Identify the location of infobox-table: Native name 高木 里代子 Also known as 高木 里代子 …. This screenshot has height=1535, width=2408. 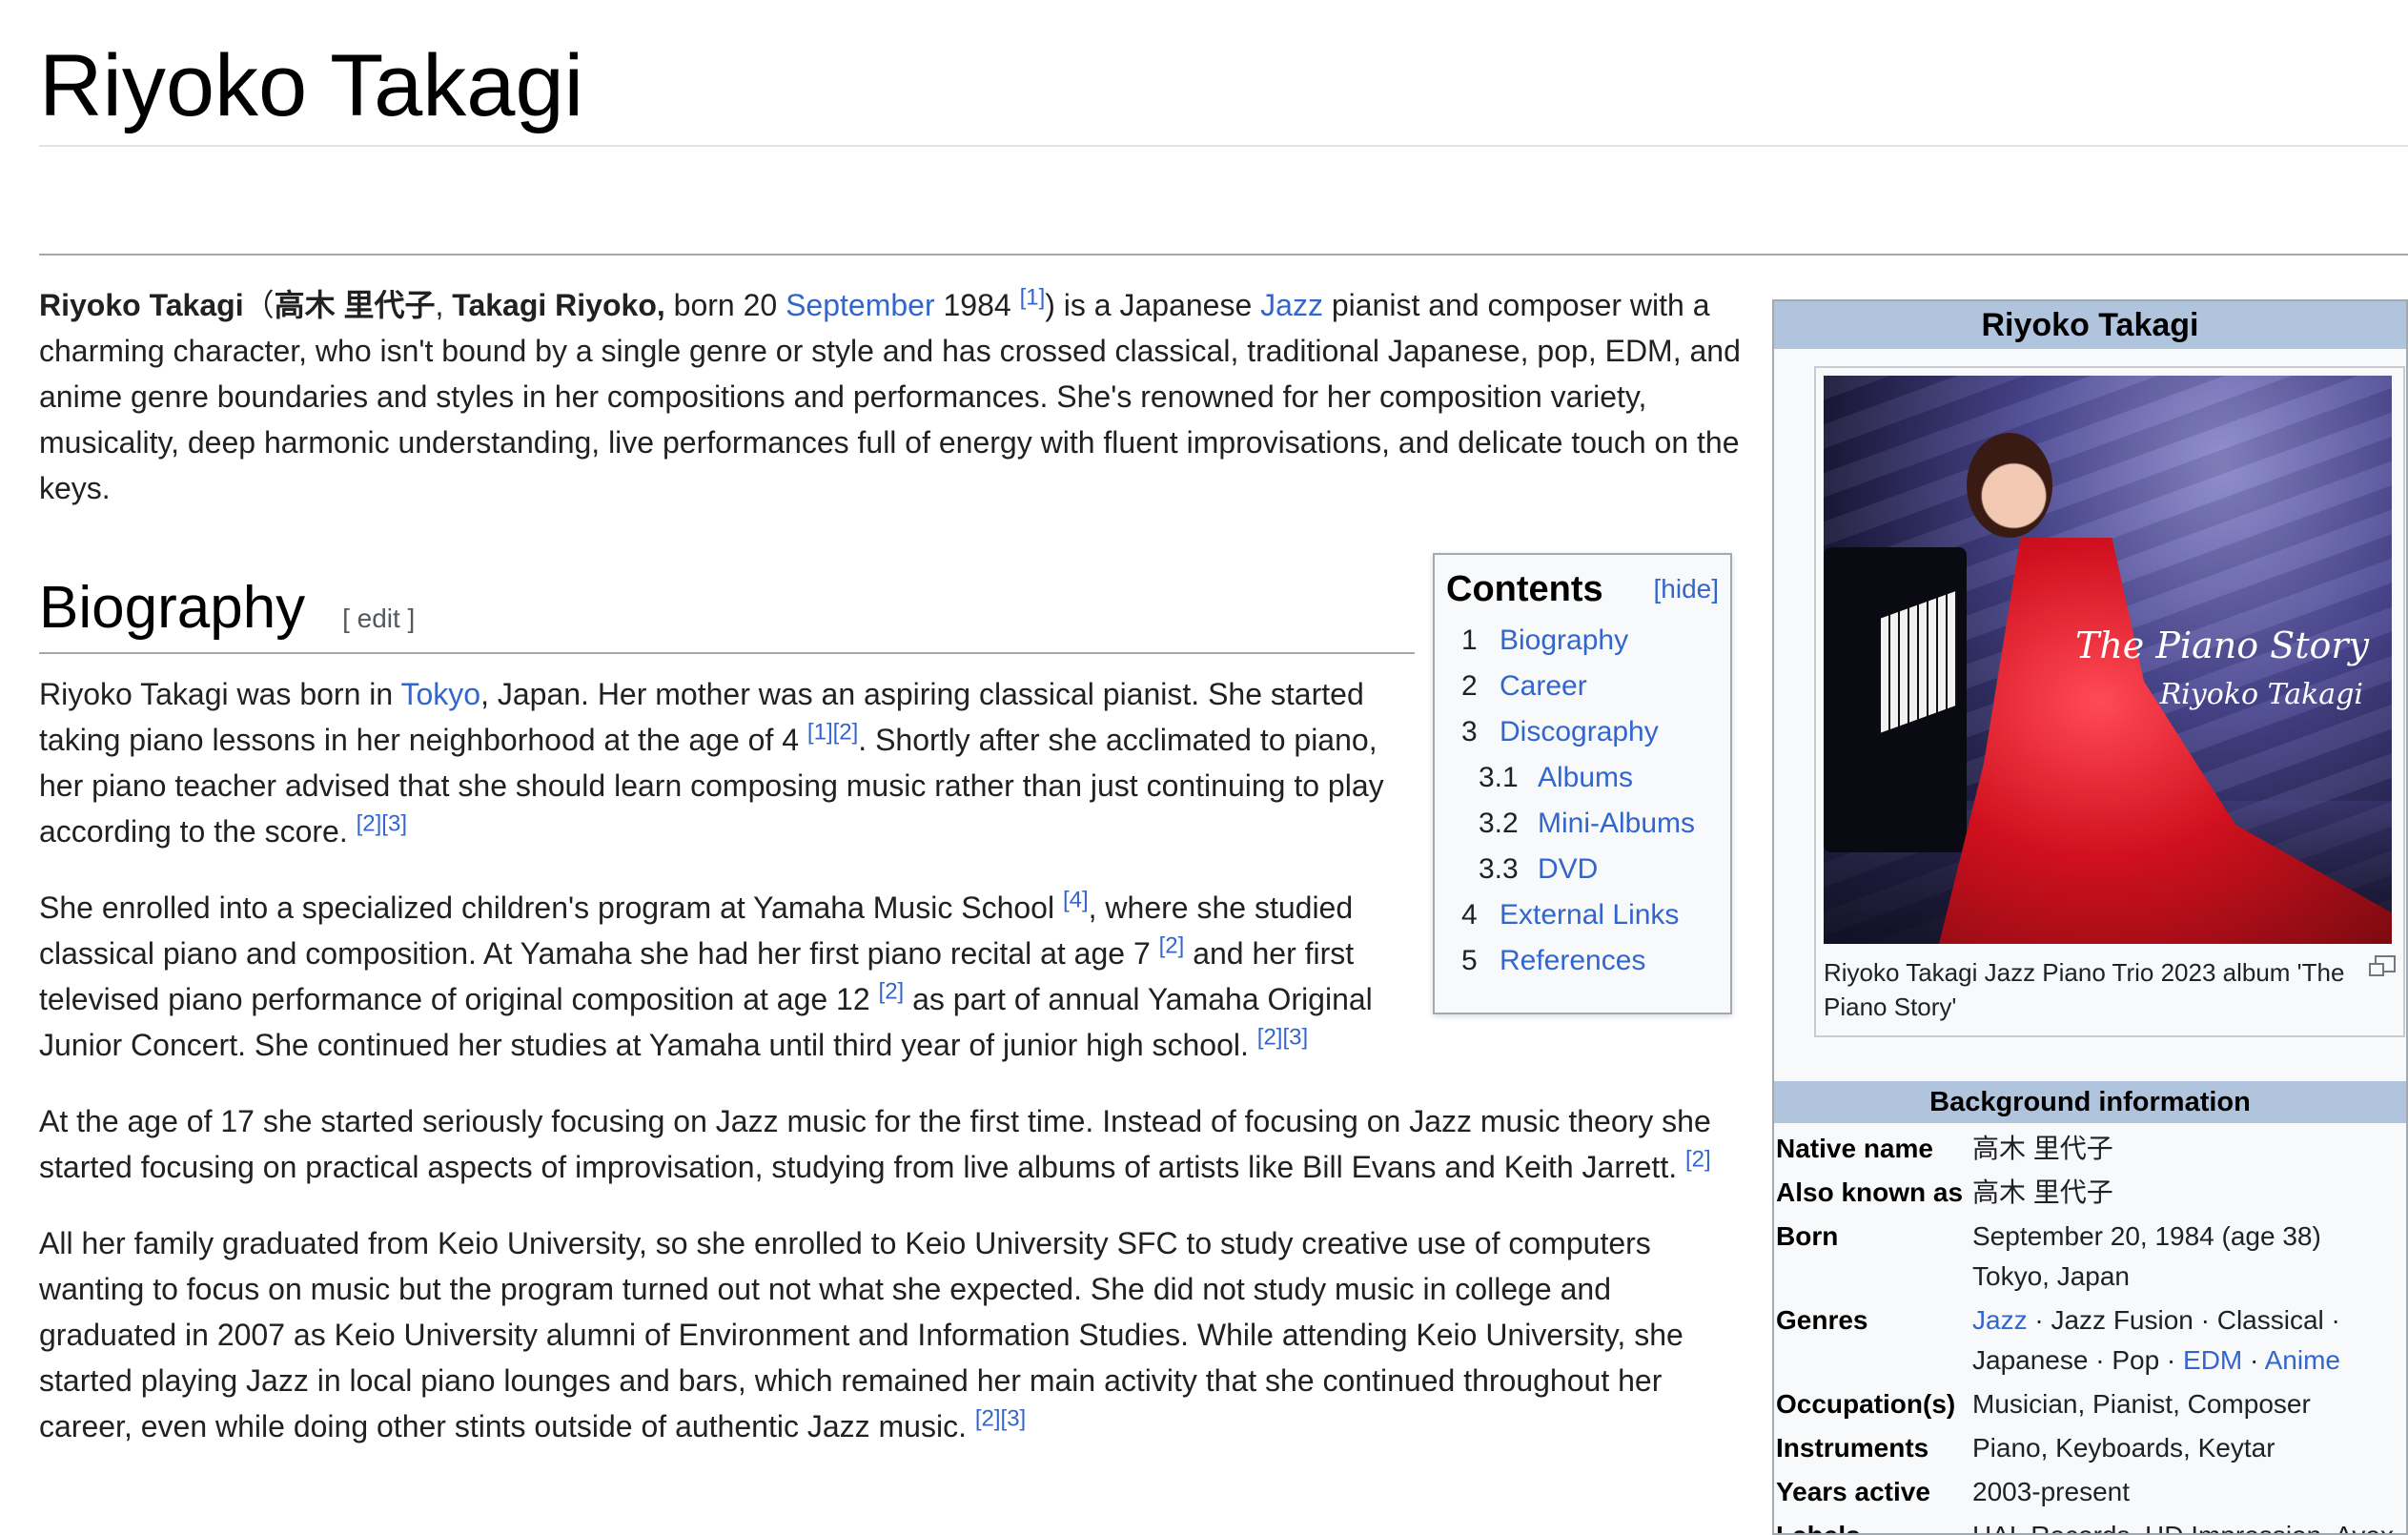
(2090, 1330).